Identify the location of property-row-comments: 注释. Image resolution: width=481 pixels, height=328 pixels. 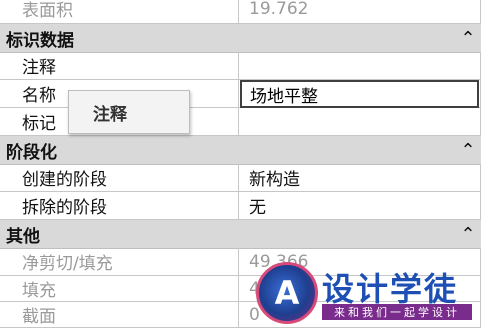
(240, 66).